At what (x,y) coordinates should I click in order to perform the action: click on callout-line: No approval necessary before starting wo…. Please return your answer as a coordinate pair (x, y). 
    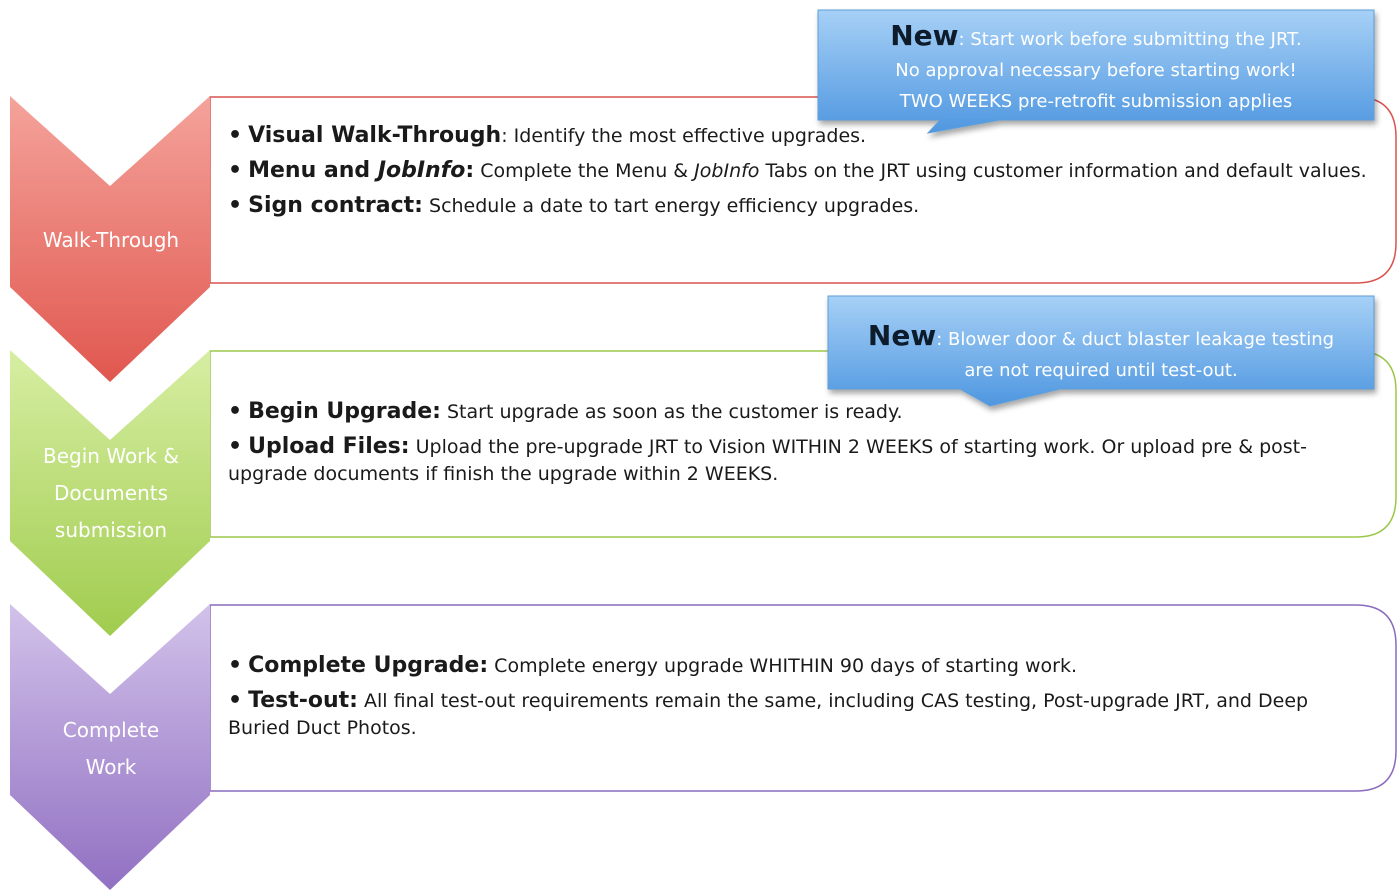
    Looking at the image, I should click on (1096, 70).